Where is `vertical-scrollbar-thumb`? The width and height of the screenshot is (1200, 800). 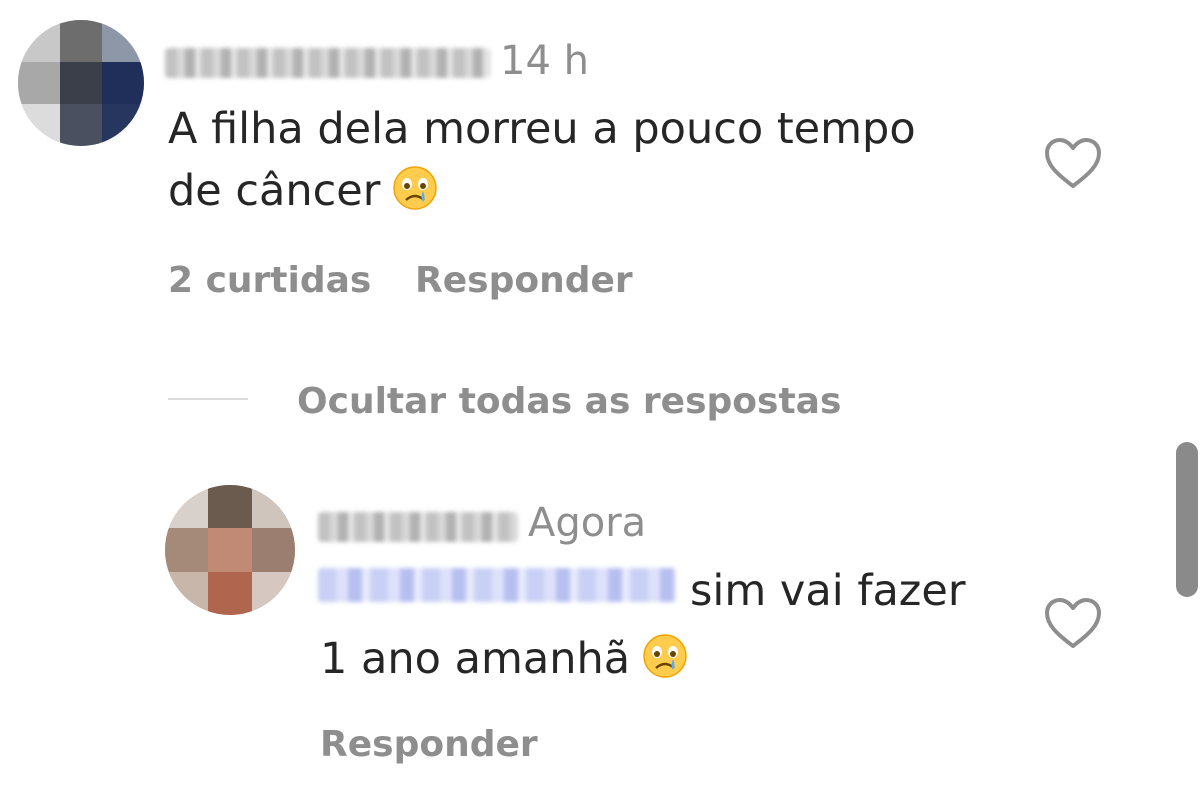
vertical-scrollbar-thumb is located at coordinates (1187, 519).